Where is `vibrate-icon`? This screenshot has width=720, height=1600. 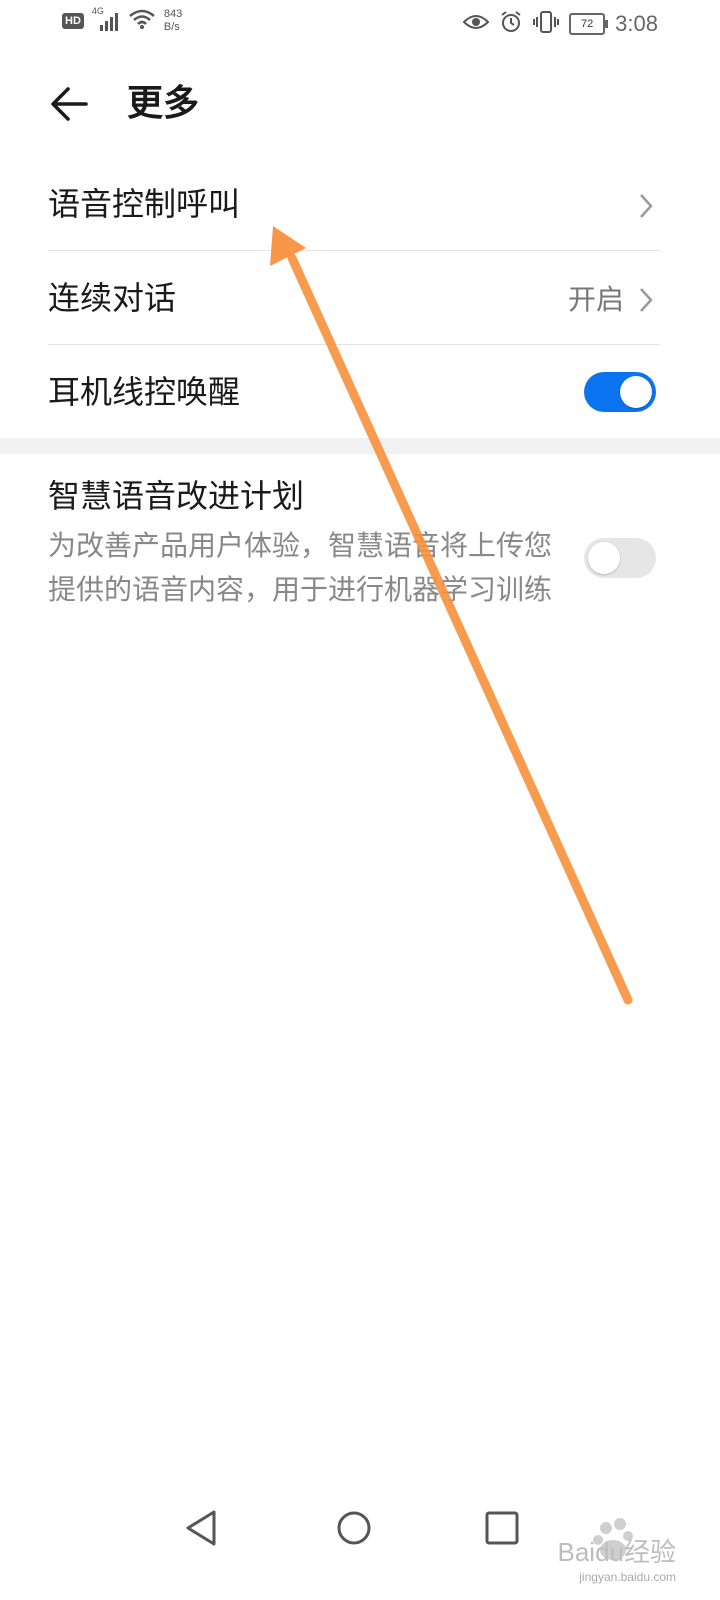
vibrate-icon is located at coordinates (546, 24).